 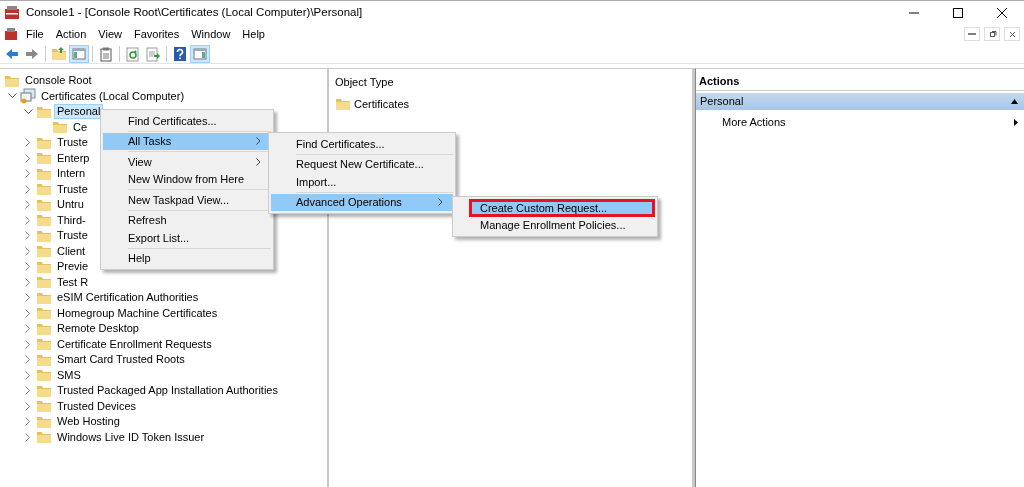 What do you see at coordinates (88, 422) in the screenshot?
I see `tree-item: Web Hosting` at bounding box center [88, 422].